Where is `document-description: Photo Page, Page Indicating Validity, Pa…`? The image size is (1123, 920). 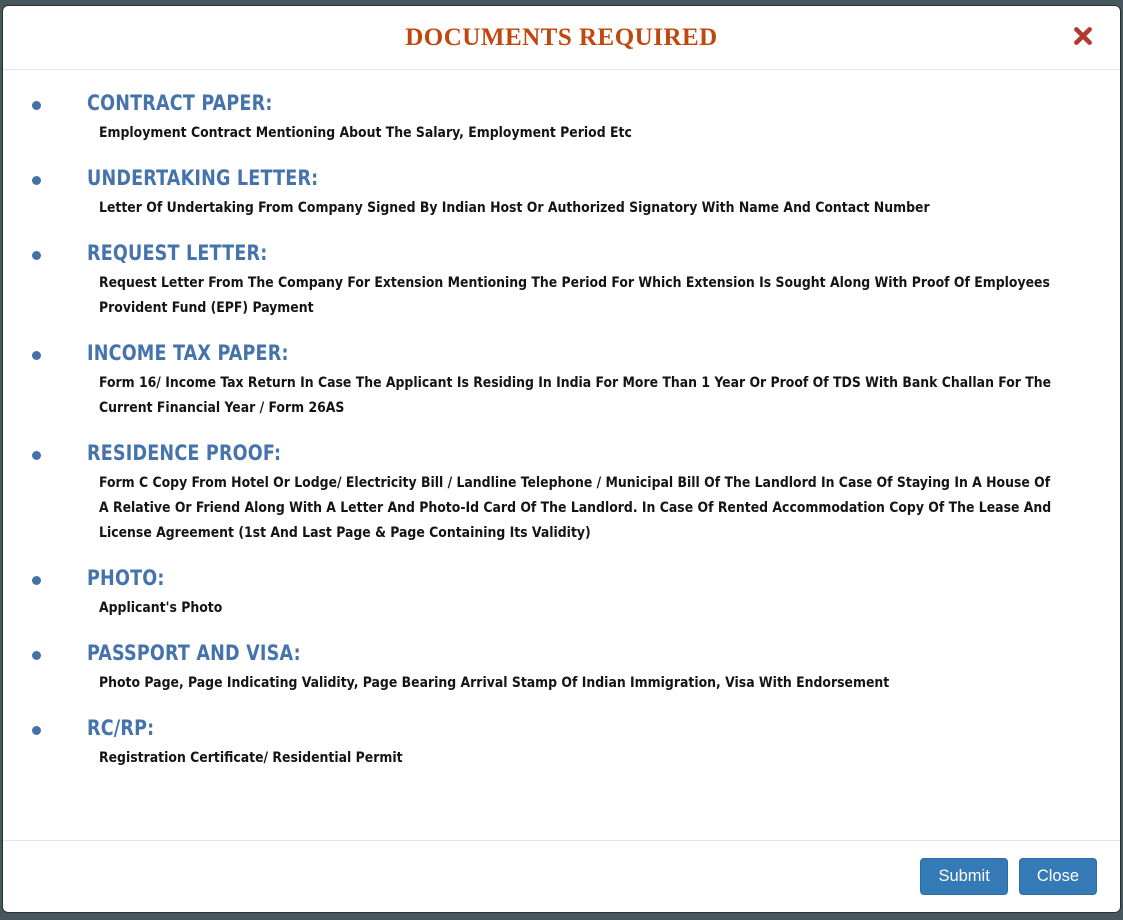 document-description: Photo Page, Page Indicating Validity, Pa… is located at coordinates (494, 683).